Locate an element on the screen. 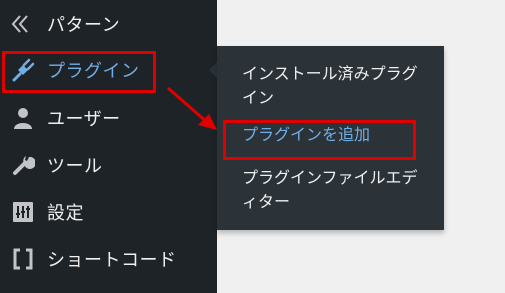 The width and height of the screenshot is (505, 293). user-icon is located at coordinates (23, 118).